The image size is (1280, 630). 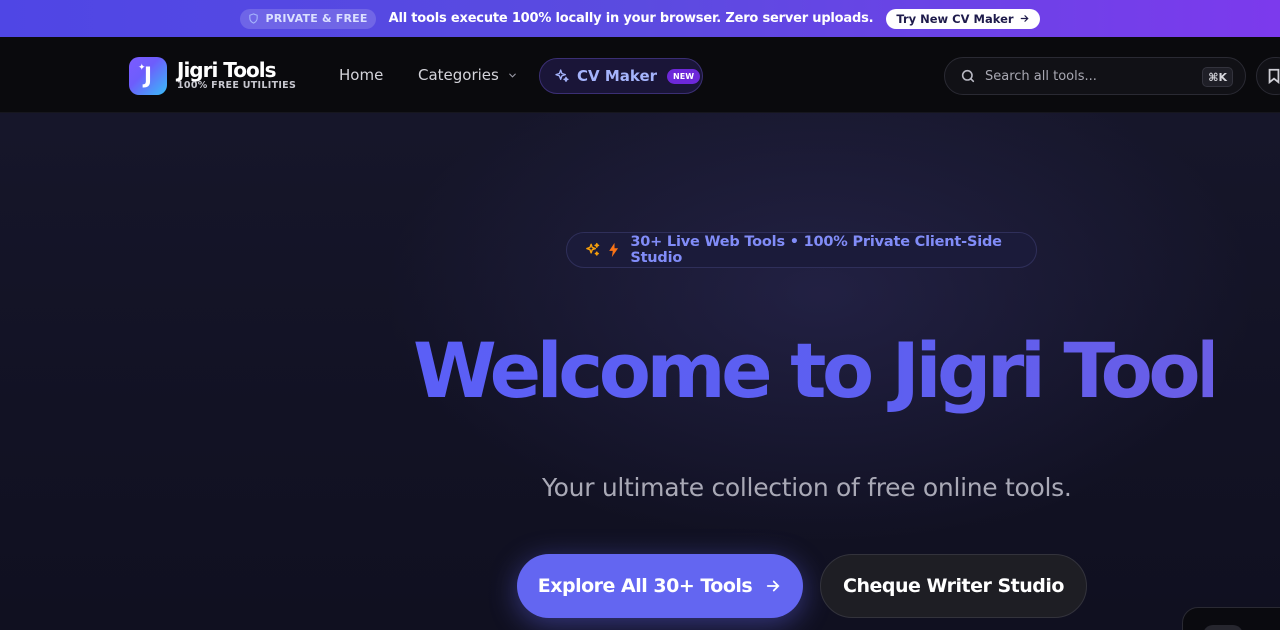 I want to click on chevron-down-icon, so click(x=512, y=75).